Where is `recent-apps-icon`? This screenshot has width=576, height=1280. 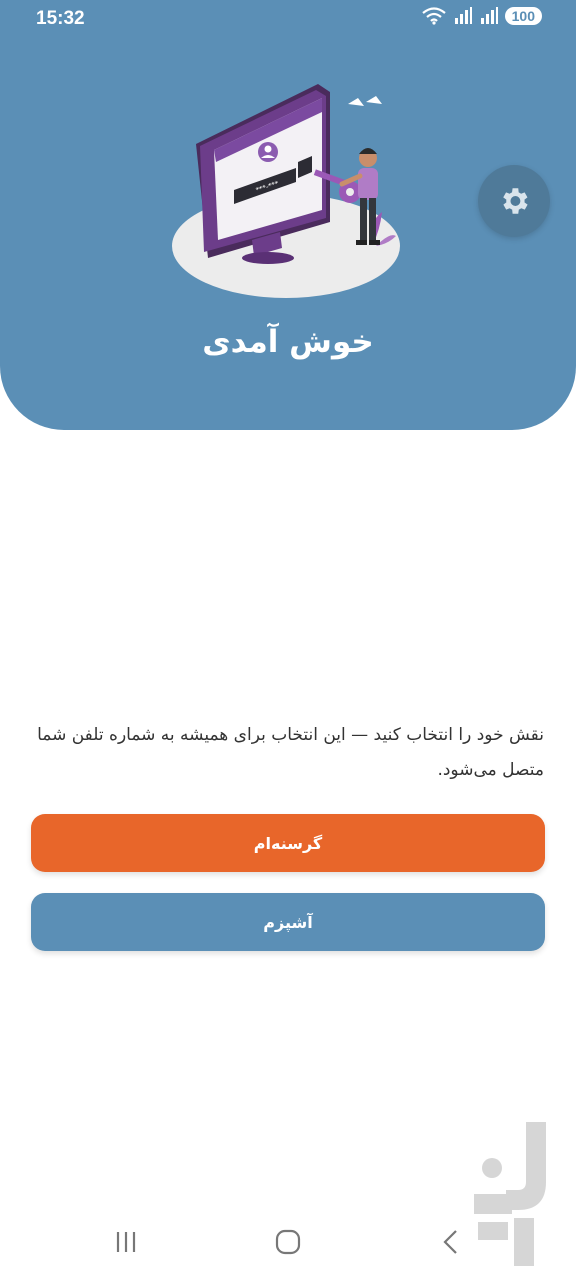 recent-apps-icon is located at coordinates (126, 1242).